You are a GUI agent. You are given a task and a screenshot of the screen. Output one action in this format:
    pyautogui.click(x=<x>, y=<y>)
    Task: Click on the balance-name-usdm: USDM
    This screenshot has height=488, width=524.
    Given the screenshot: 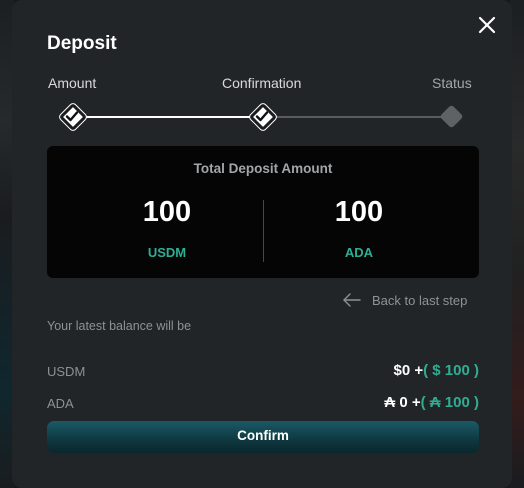 What is the action you would take?
    pyautogui.click(x=66, y=371)
    